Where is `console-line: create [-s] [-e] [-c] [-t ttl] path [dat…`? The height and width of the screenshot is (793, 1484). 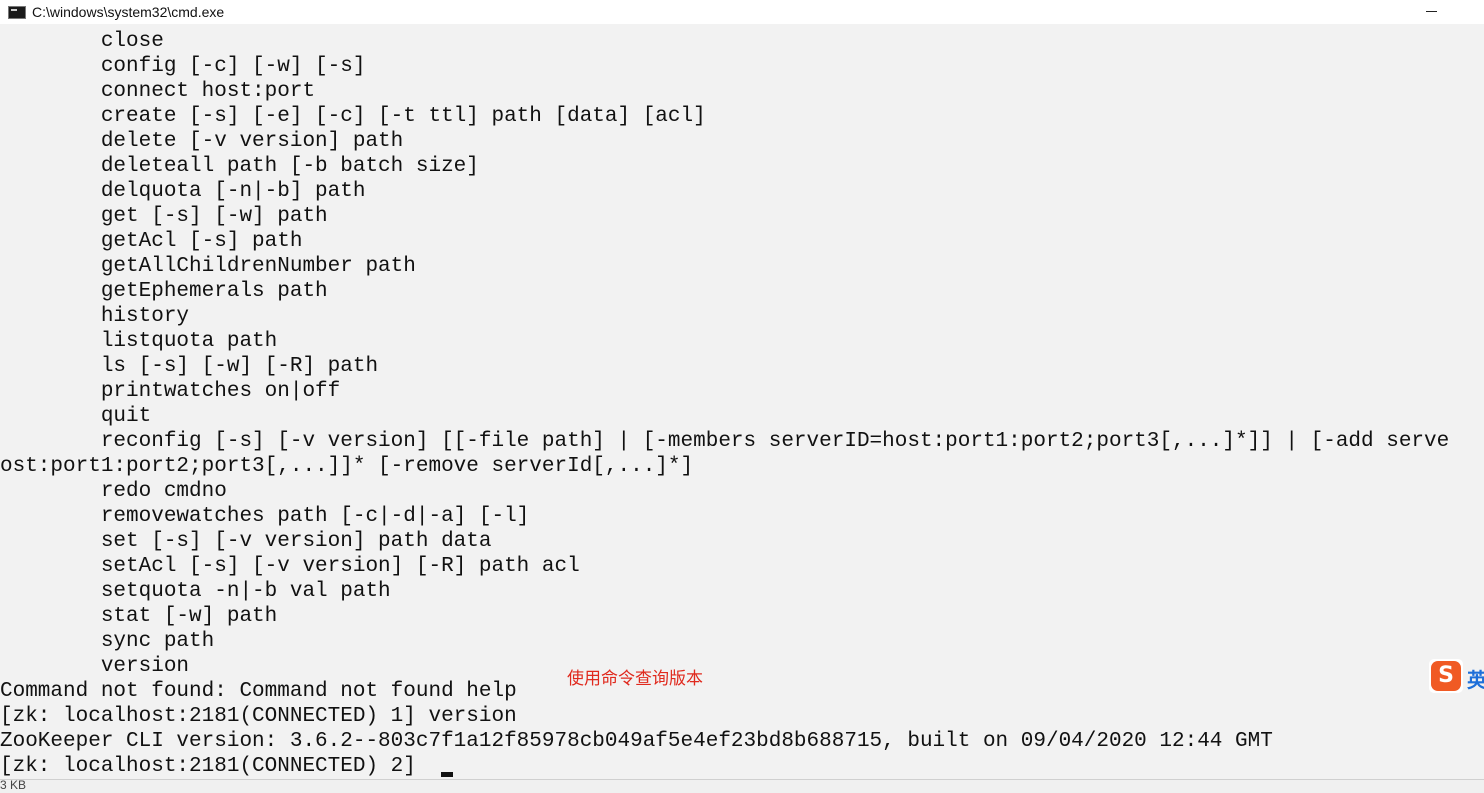
console-line: create [-s] [-e] [-c] [-t ttl] path [dat… is located at coordinates (353, 116).